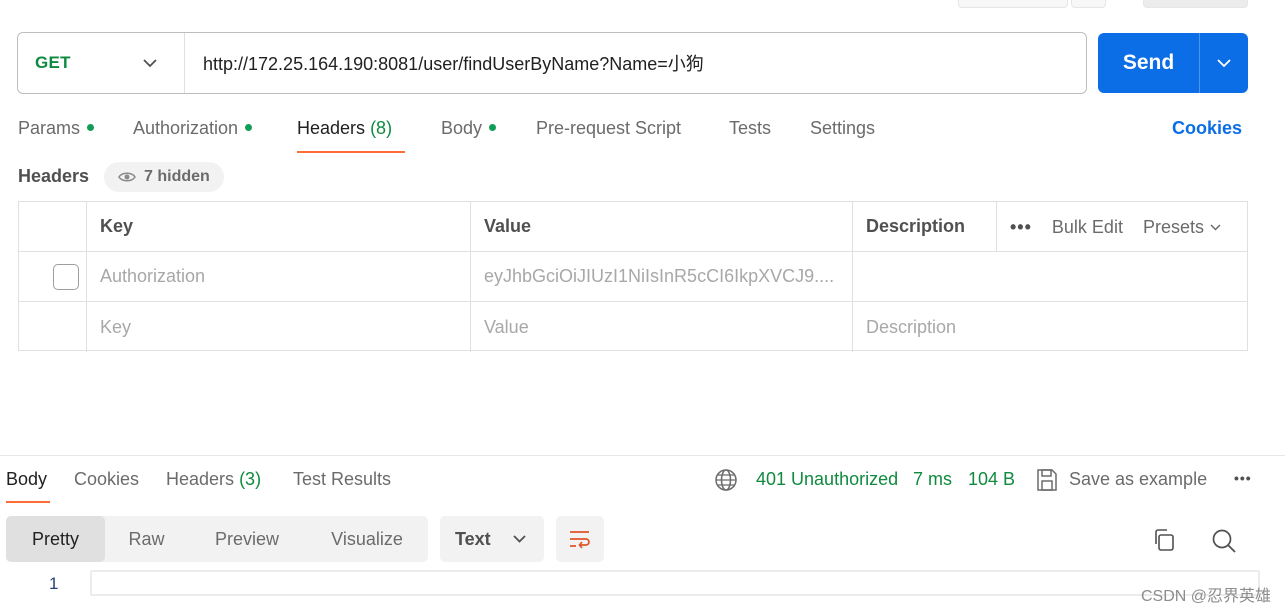  What do you see at coordinates (278, 327) in the screenshot?
I see `new-key-input: Key` at bounding box center [278, 327].